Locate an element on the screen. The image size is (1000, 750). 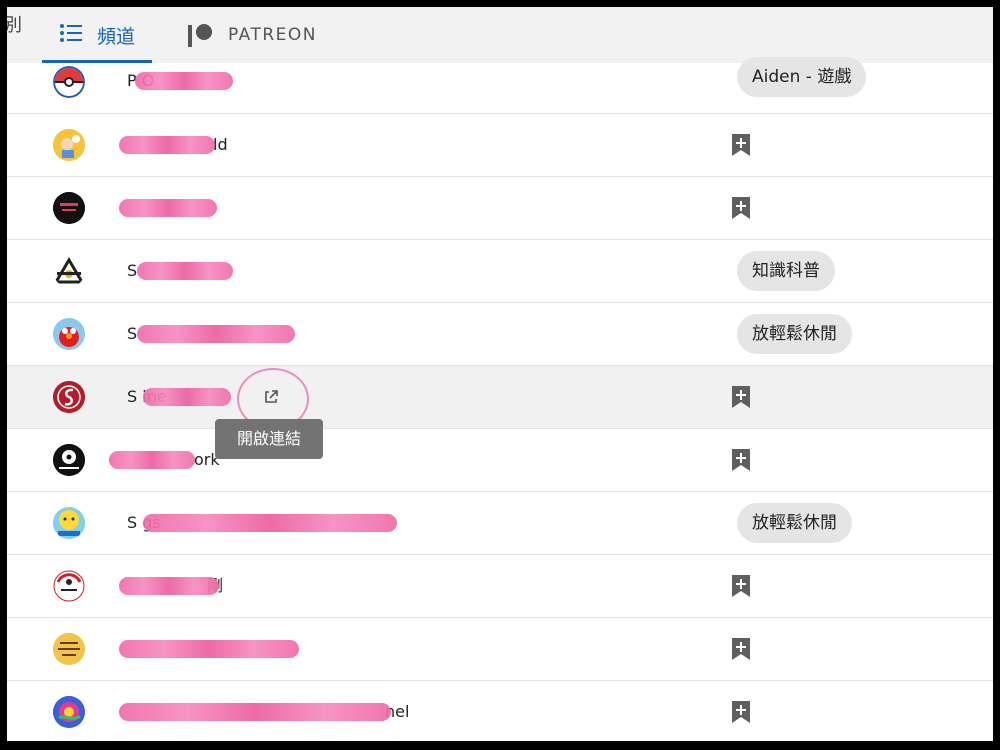
channel-row: S gs 放輕鬆休閒 is located at coordinates (500, 523).